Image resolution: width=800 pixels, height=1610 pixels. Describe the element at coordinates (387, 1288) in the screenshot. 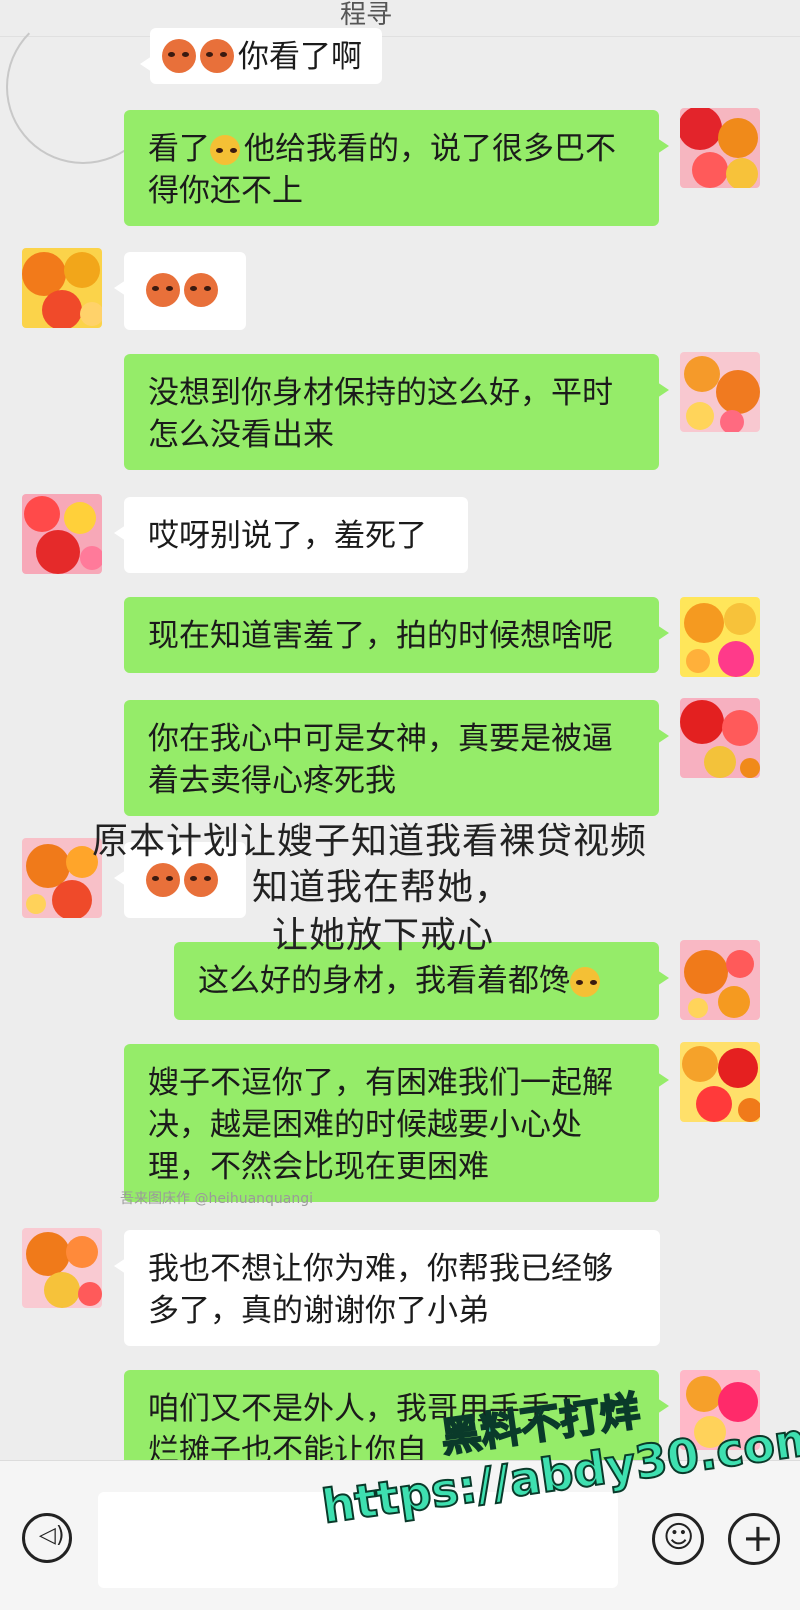

I see `chat-bubble-left: 我也不想让你为难，你帮我已经够 多了，真的谢谢你了小弟` at that location.